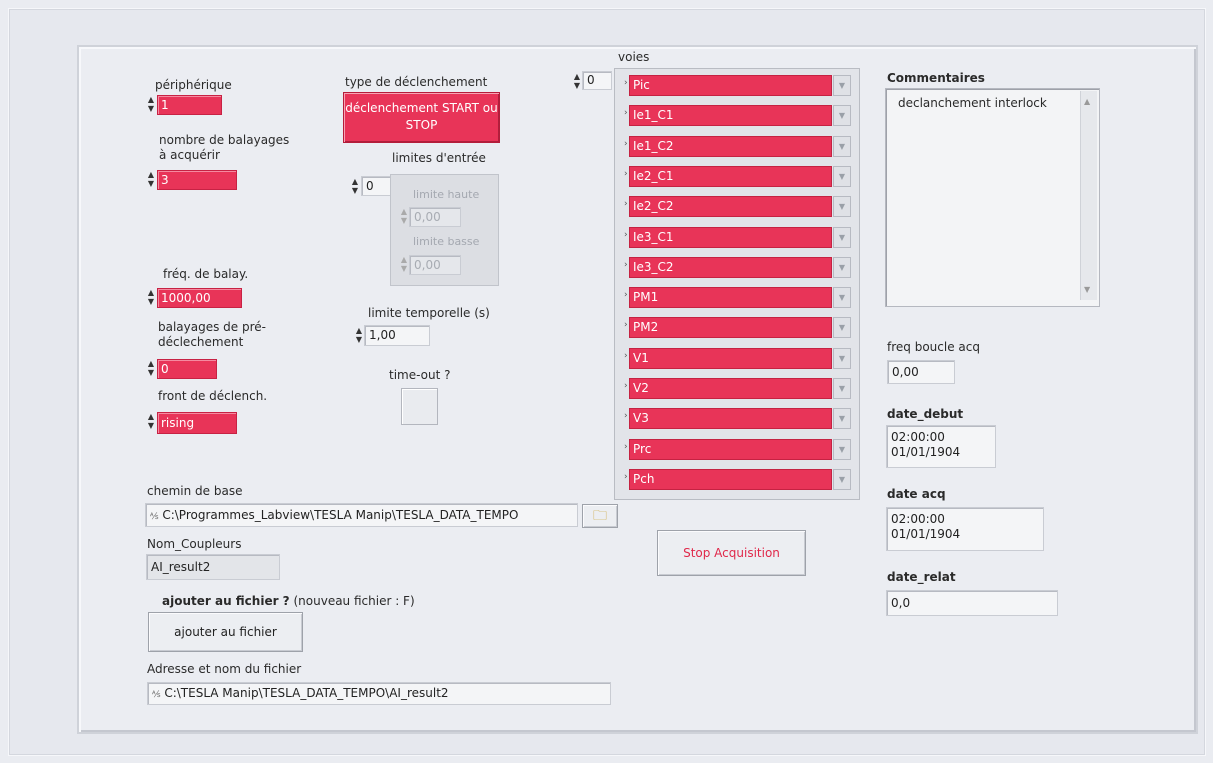 This screenshot has height=763, width=1213. I want to click on limite-haute-field: 0,00, so click(435, 217).